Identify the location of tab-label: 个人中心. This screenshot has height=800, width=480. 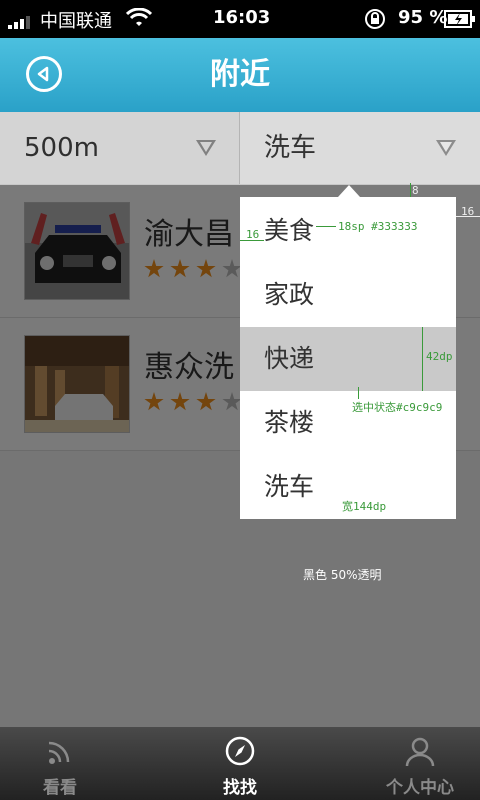
(420, 788).